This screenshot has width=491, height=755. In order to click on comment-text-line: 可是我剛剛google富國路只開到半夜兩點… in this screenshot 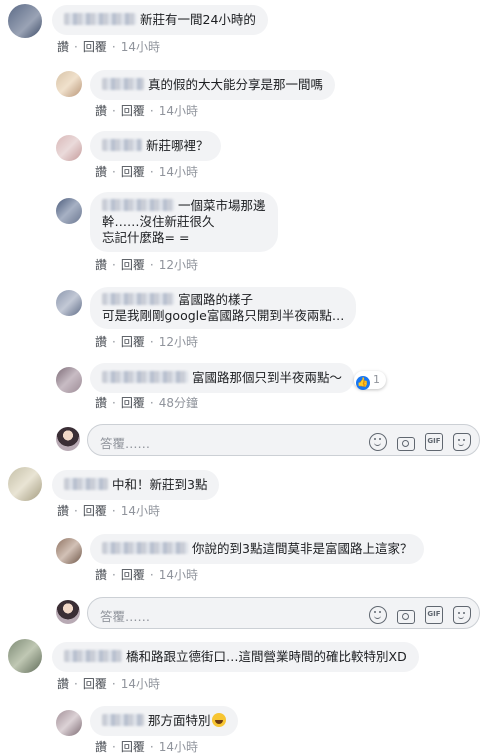, I will do `click(223, 315)`.